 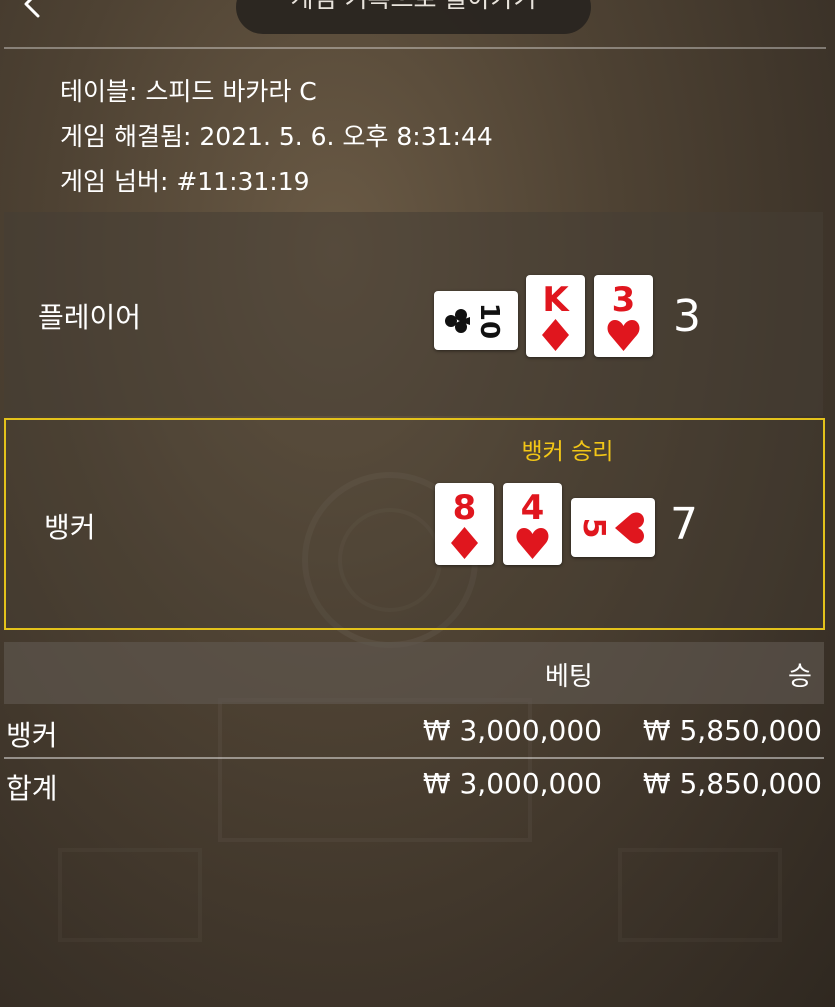 I want to click on card-rank-5: 5, so click(x=593, y=528).